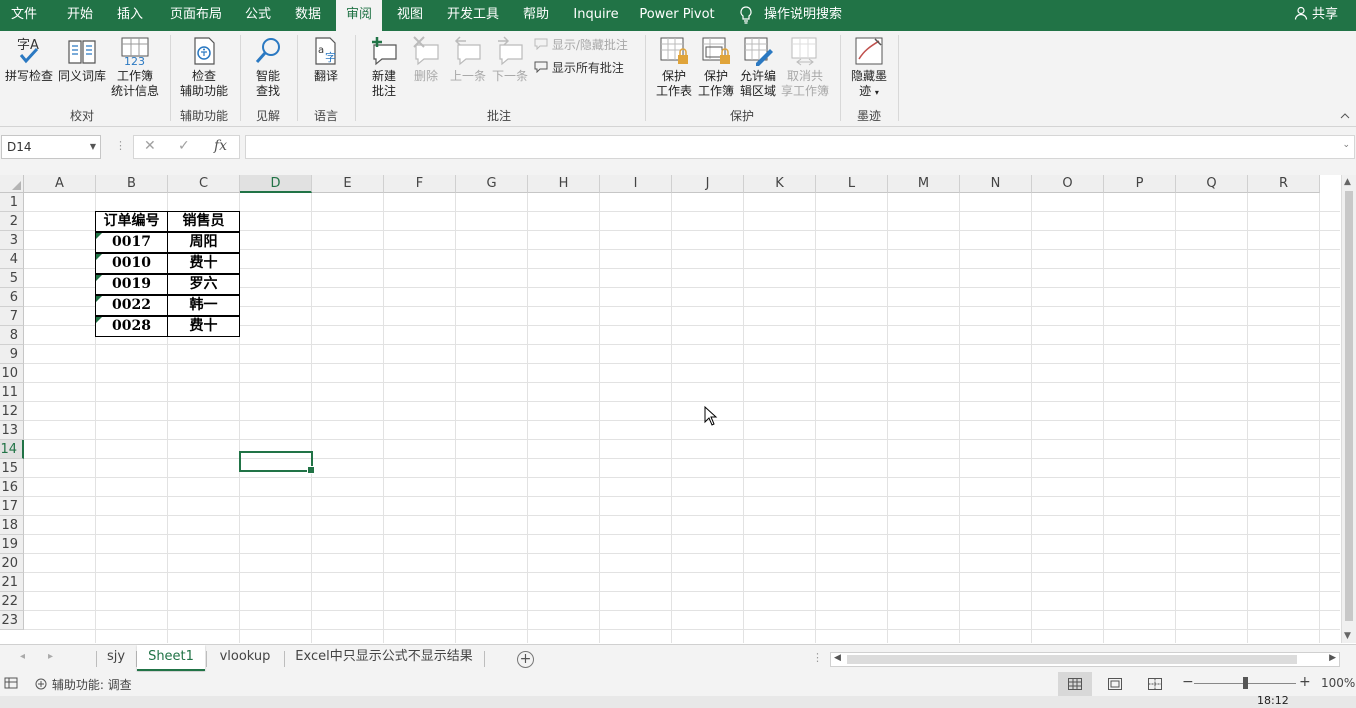  What do you see at coordinates (473, 15) in the screenshot?
I see `menu-developer: 开发工具` at bounding box center [473, 15].